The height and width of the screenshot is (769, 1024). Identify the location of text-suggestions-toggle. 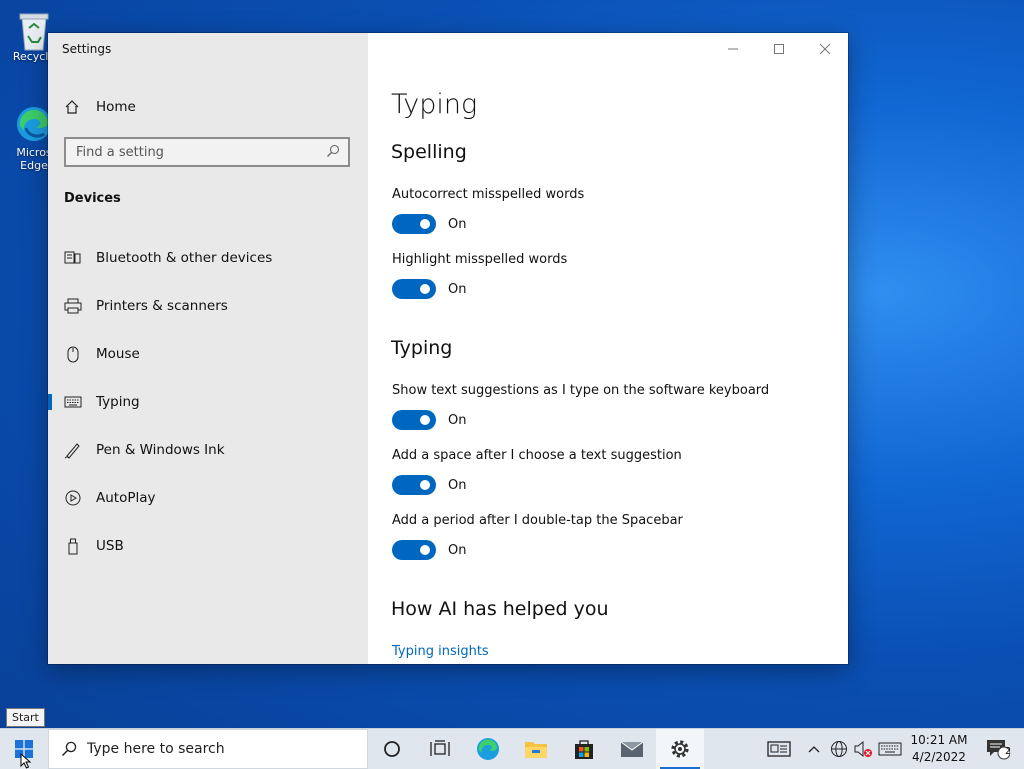
(414, 420).